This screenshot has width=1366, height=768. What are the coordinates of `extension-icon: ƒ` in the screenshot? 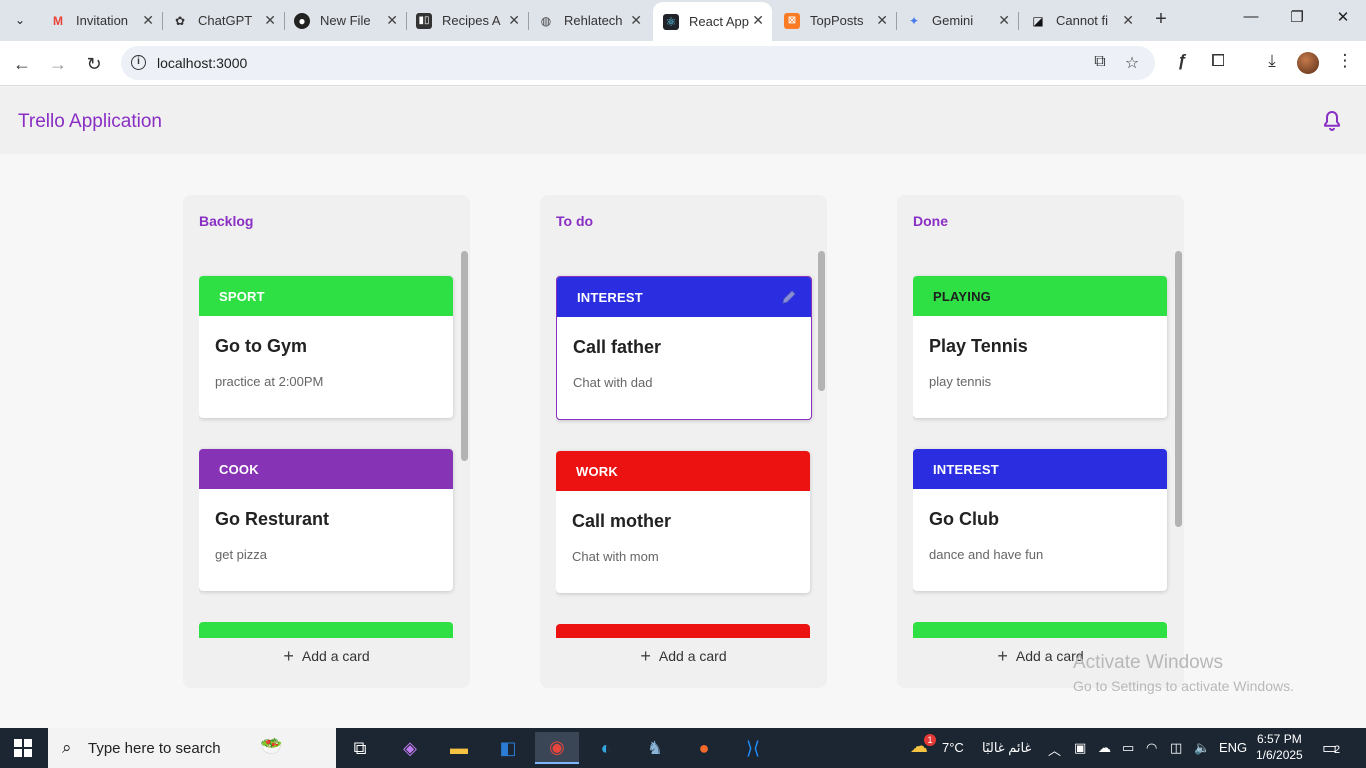 It's located at (1182, 61).